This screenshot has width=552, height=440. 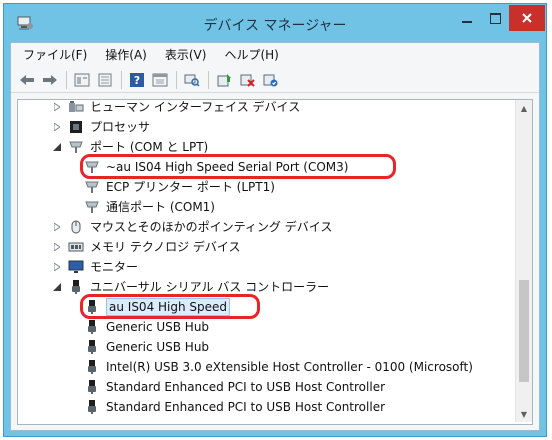 What do you see at coordinates (186, 54) in the screenshot?
I see `menu-view: 表示(V)` at bounding box center [186, 54].